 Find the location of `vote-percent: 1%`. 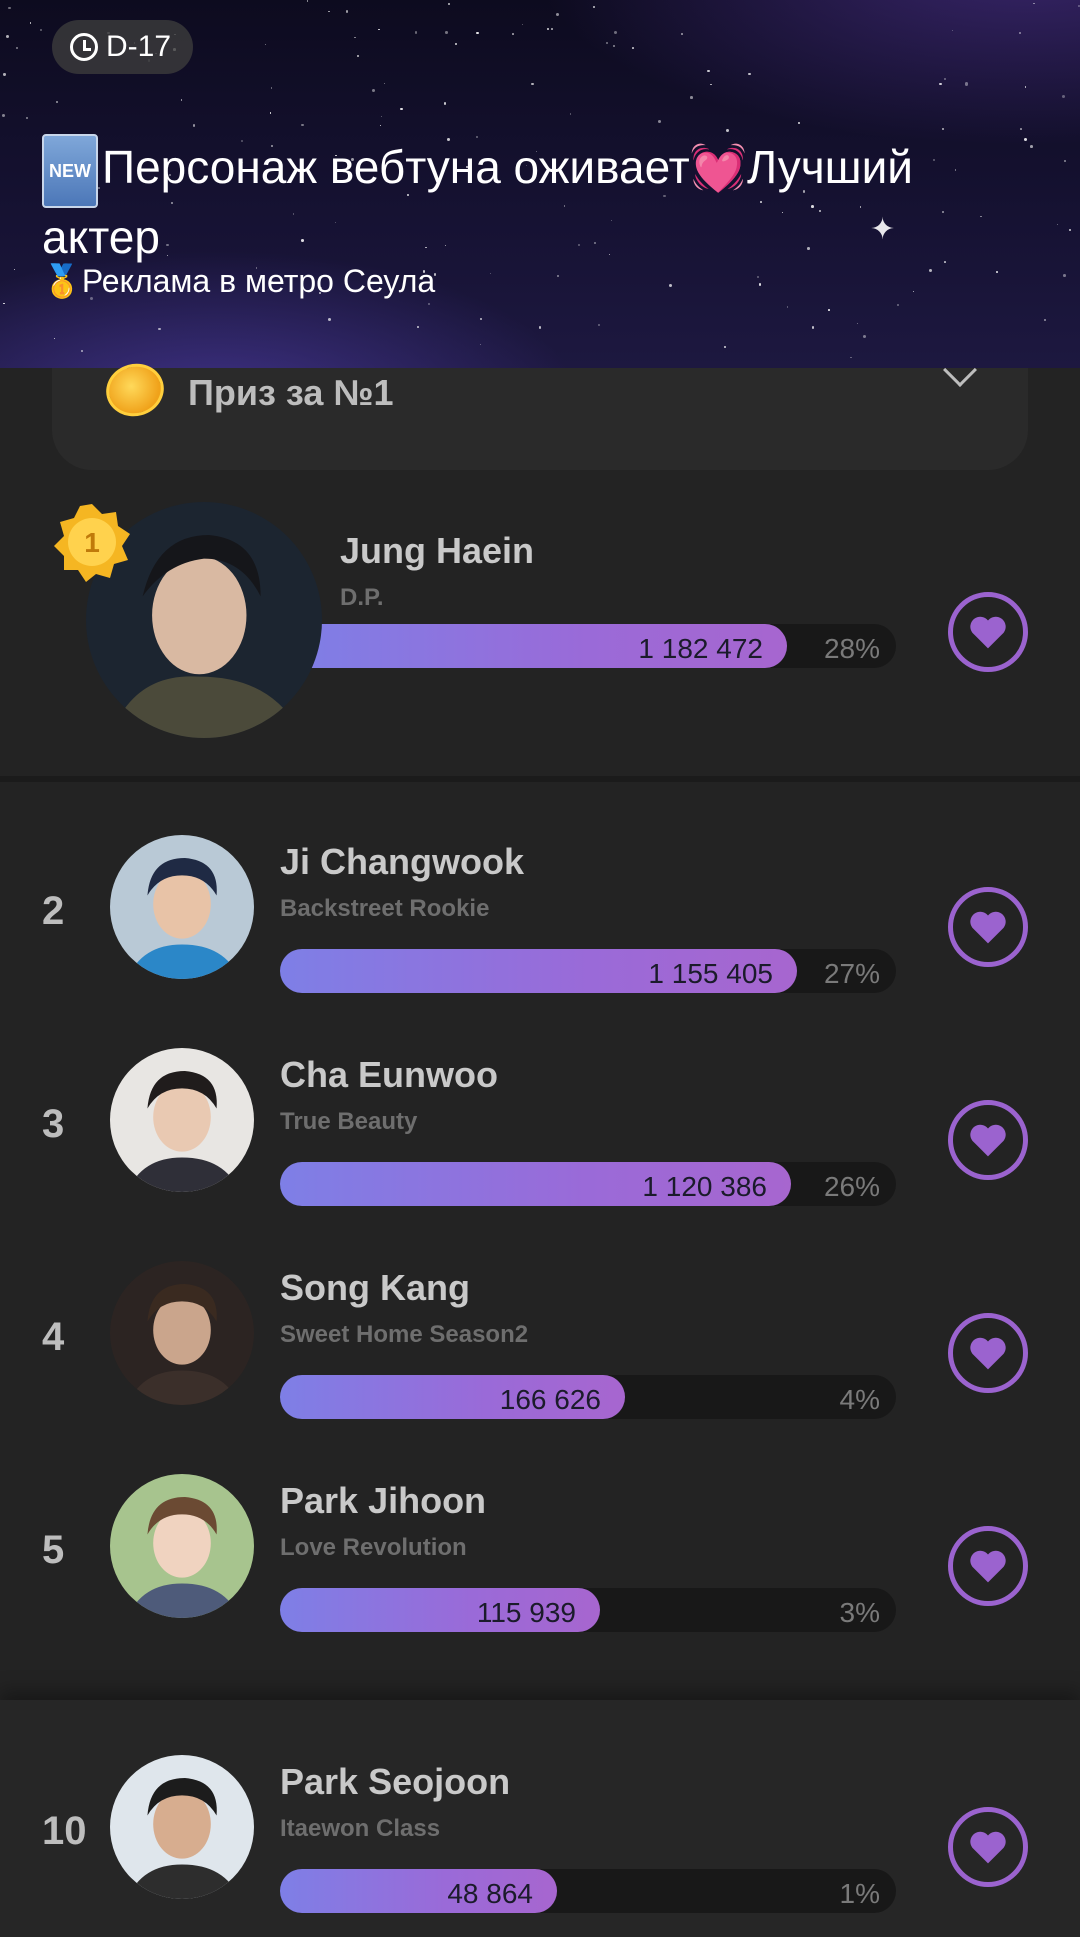

vote-percent: 1% is located at coordinates (859, 1893).